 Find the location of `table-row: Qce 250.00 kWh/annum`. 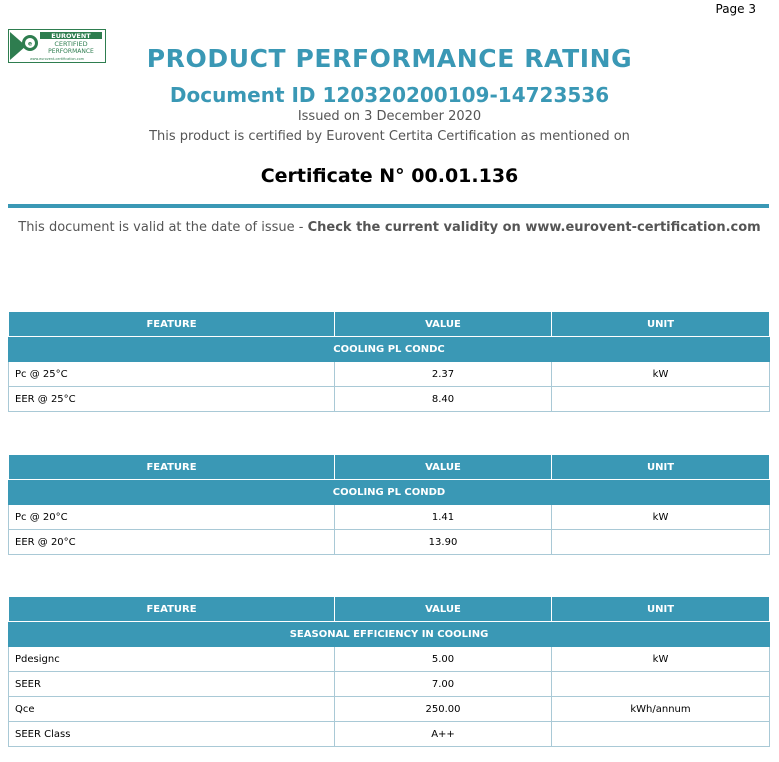

table-row: Qce 250.00 kWh/annum is located at coordinates (389, 709).